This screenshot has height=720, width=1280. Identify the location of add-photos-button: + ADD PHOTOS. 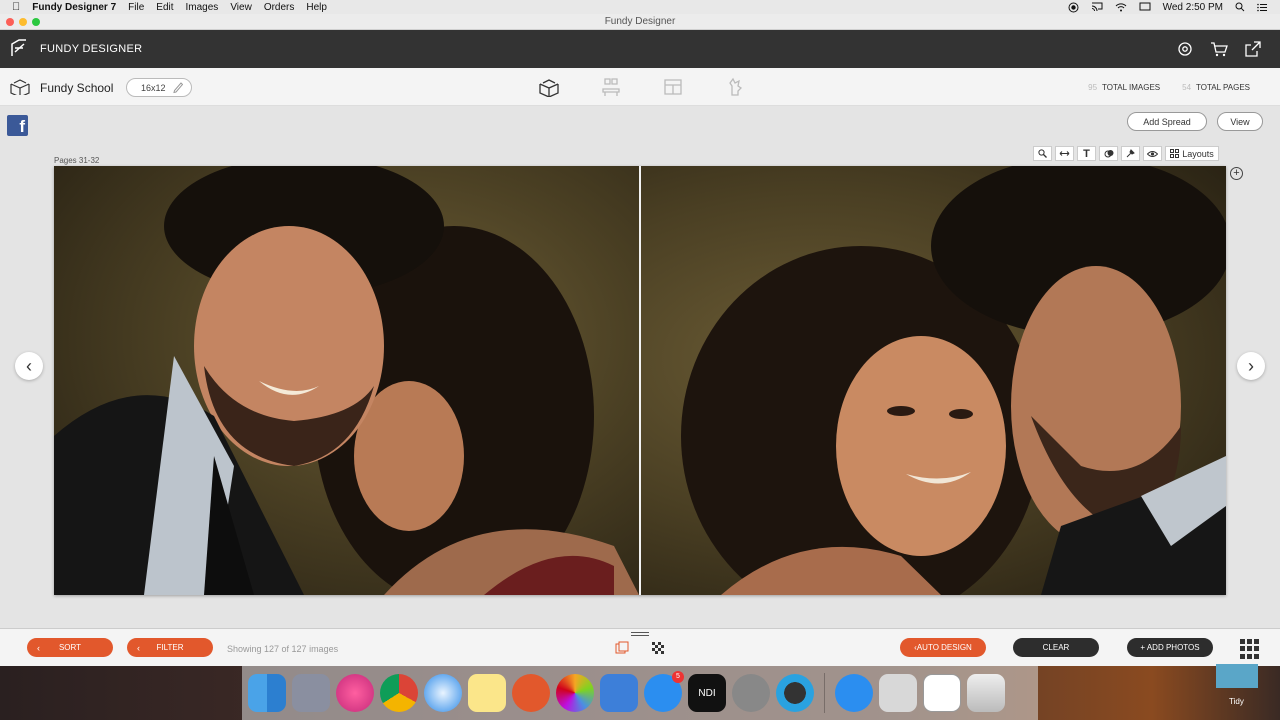
(1170, 647).